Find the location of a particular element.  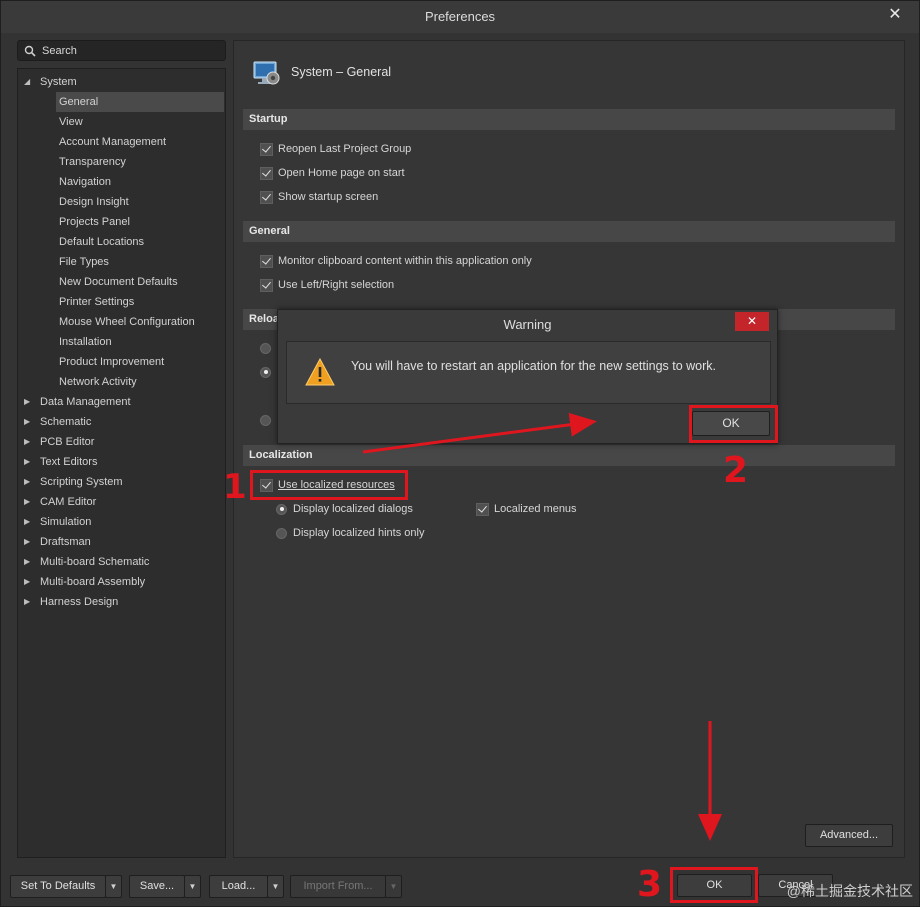

left-right-selection-checkbox: Use Left/Right selection is located at coordinates (327, 285).